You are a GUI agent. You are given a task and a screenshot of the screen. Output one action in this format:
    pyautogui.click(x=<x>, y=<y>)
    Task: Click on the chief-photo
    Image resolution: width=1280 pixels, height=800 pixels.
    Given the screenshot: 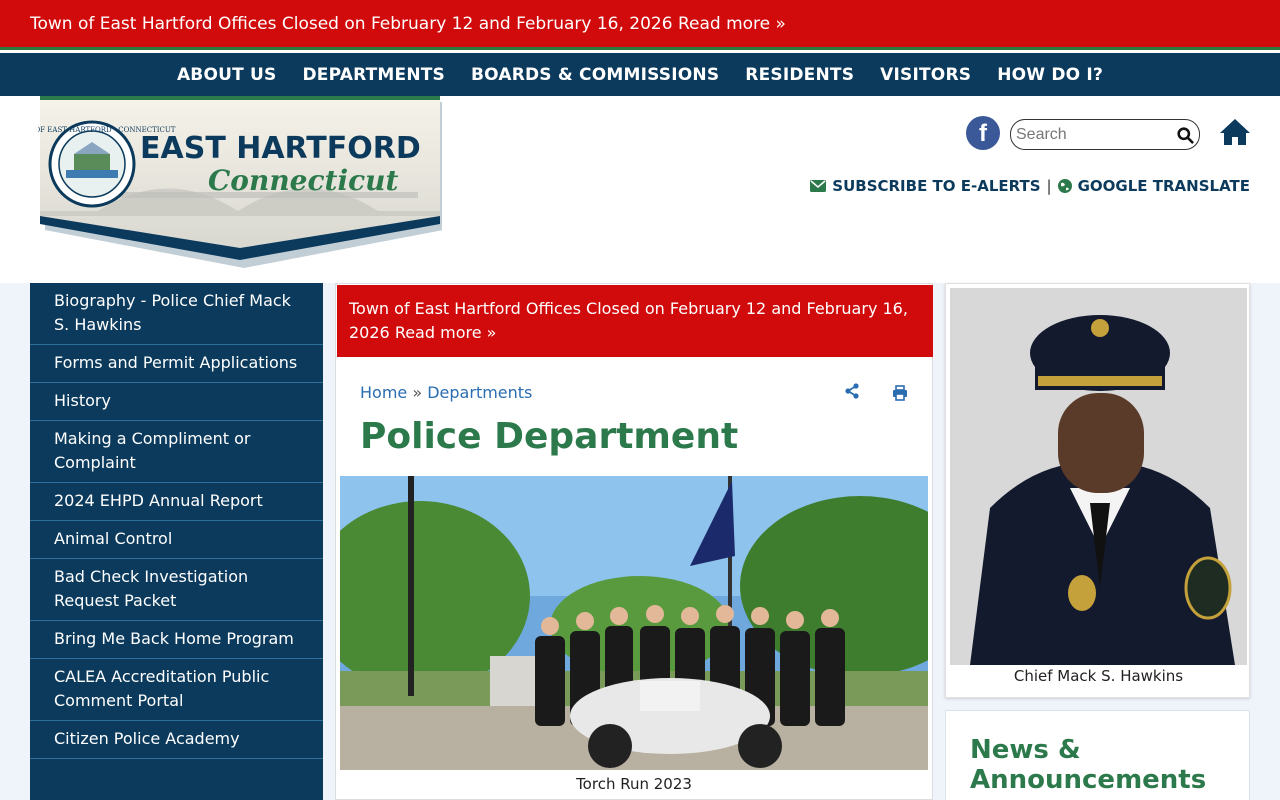 What is the action you would take?
    pyautogui.click(x=1098, y=476)
    